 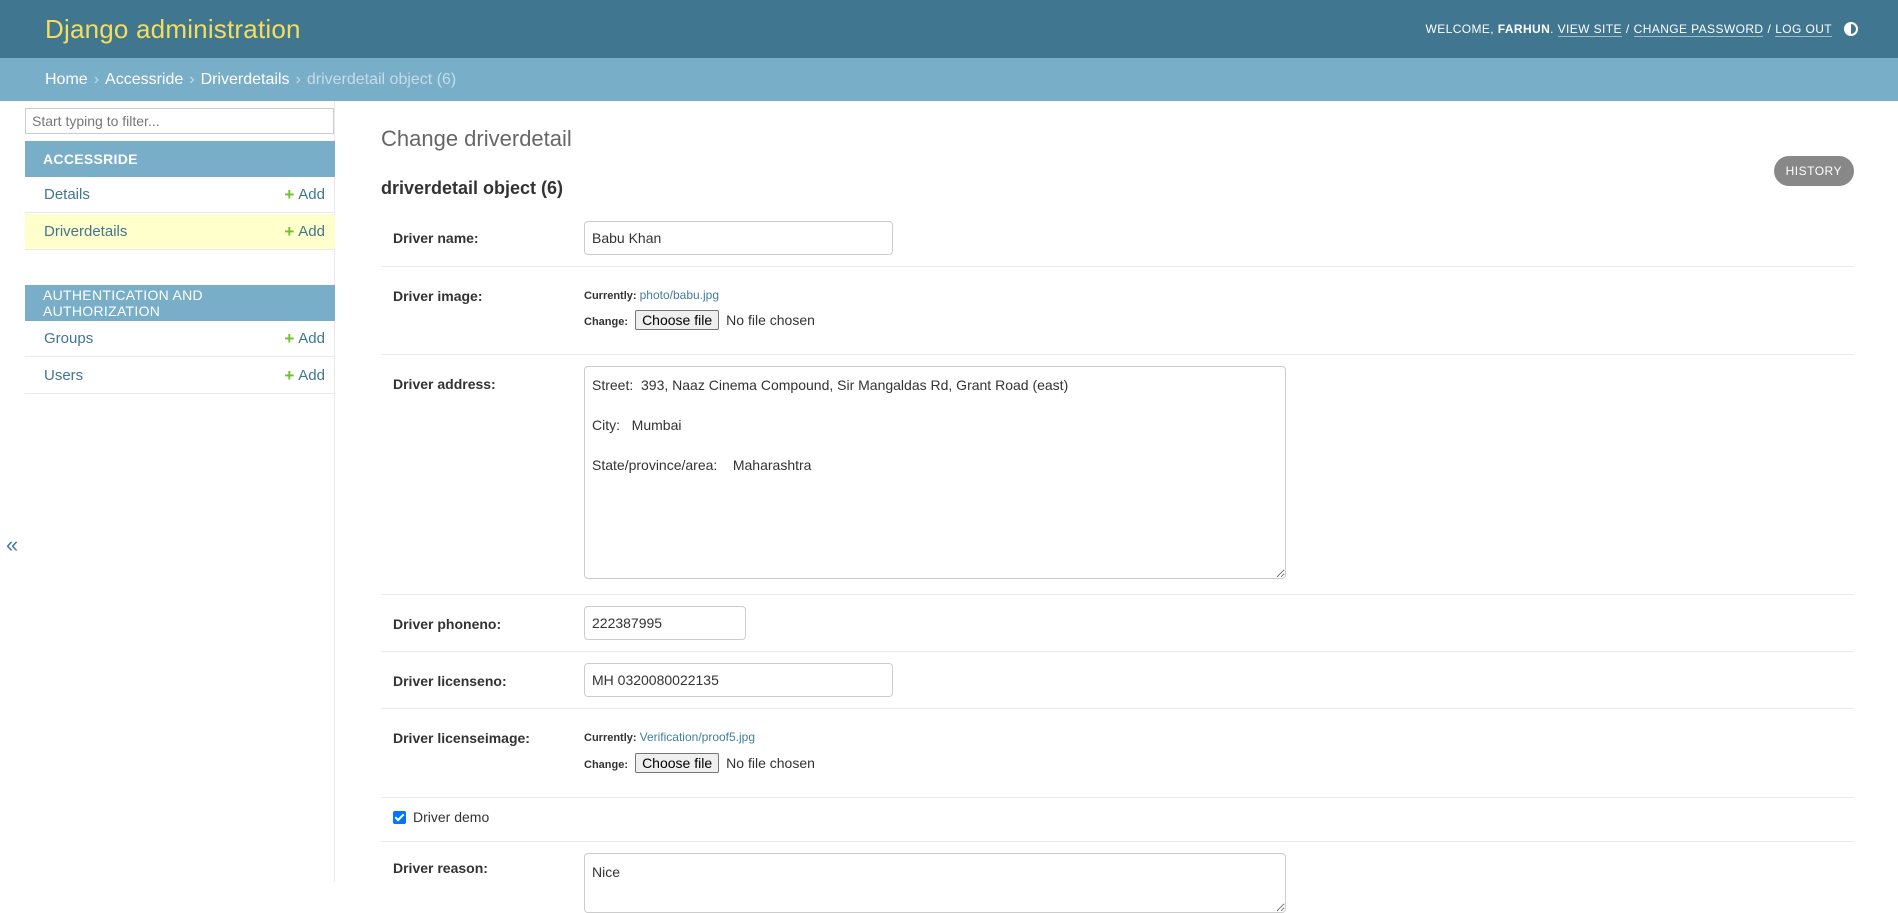 What do you see at coordinates (472, 188) in the screenshot?
I see `object-title: driverdetail object (6)` at bounding box center [472, 188].